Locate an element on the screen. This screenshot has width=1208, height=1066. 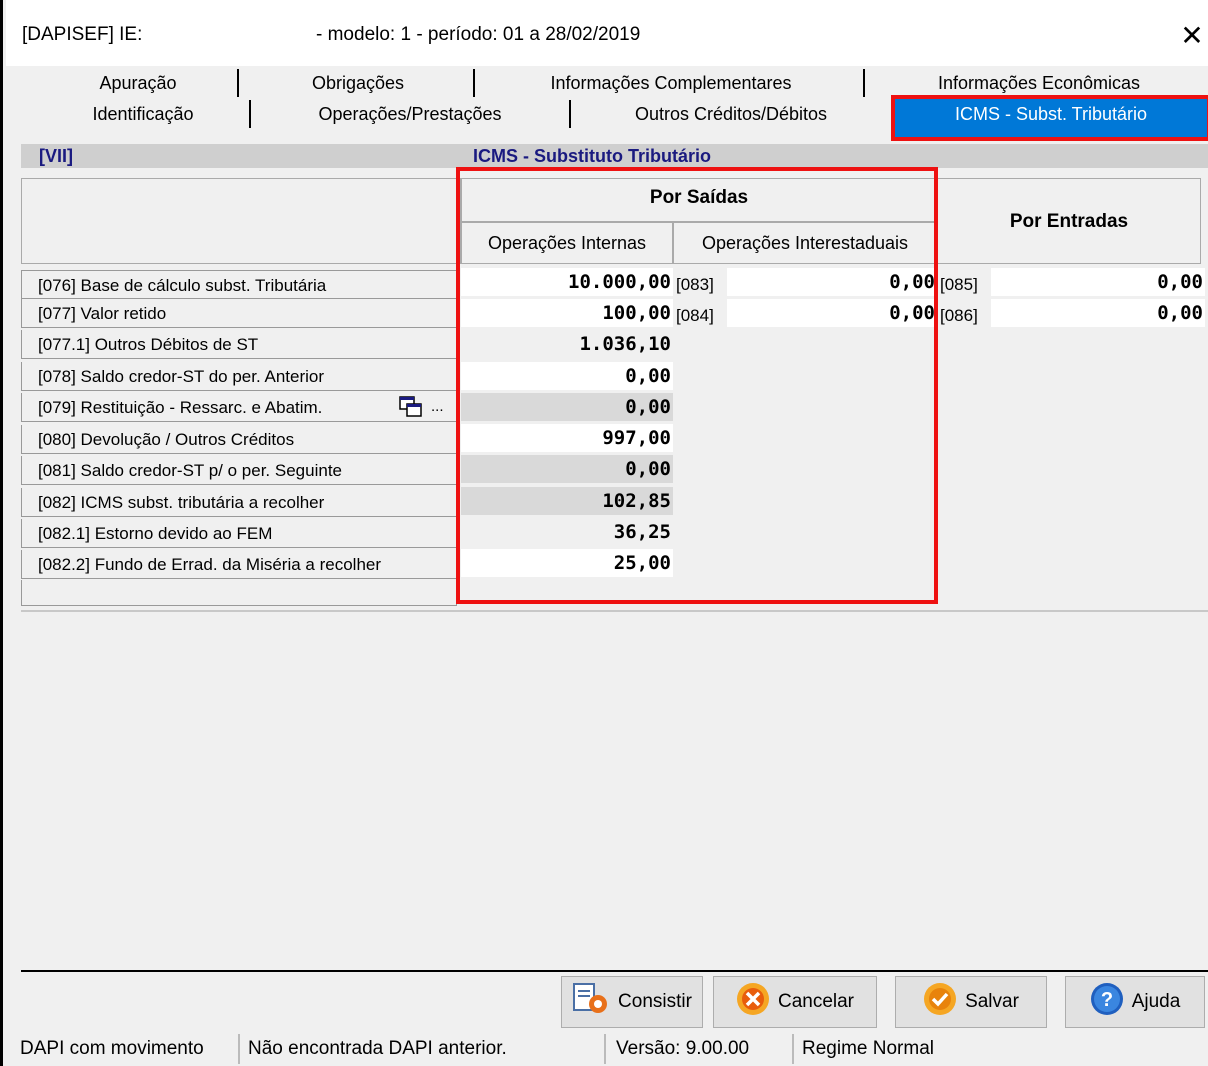
check-icon is located at coordinates (940, 1002).